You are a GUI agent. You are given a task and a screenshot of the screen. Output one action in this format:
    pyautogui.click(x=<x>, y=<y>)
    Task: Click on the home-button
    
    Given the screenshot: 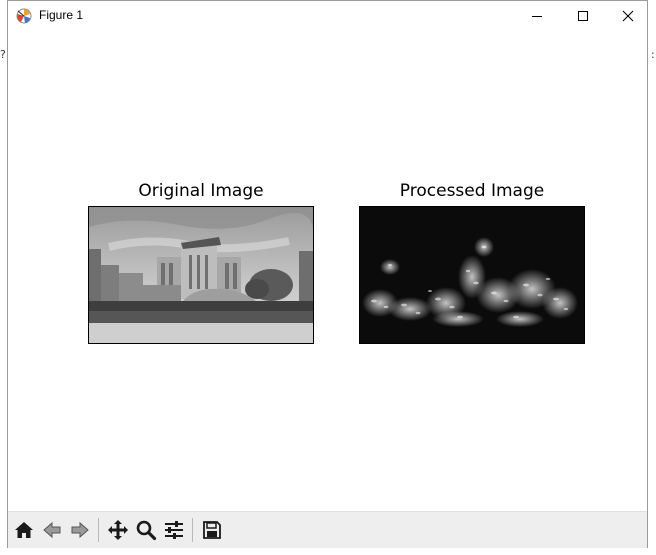 What is the action you would take?
    pyautogui.click(x=24, y=530)
    